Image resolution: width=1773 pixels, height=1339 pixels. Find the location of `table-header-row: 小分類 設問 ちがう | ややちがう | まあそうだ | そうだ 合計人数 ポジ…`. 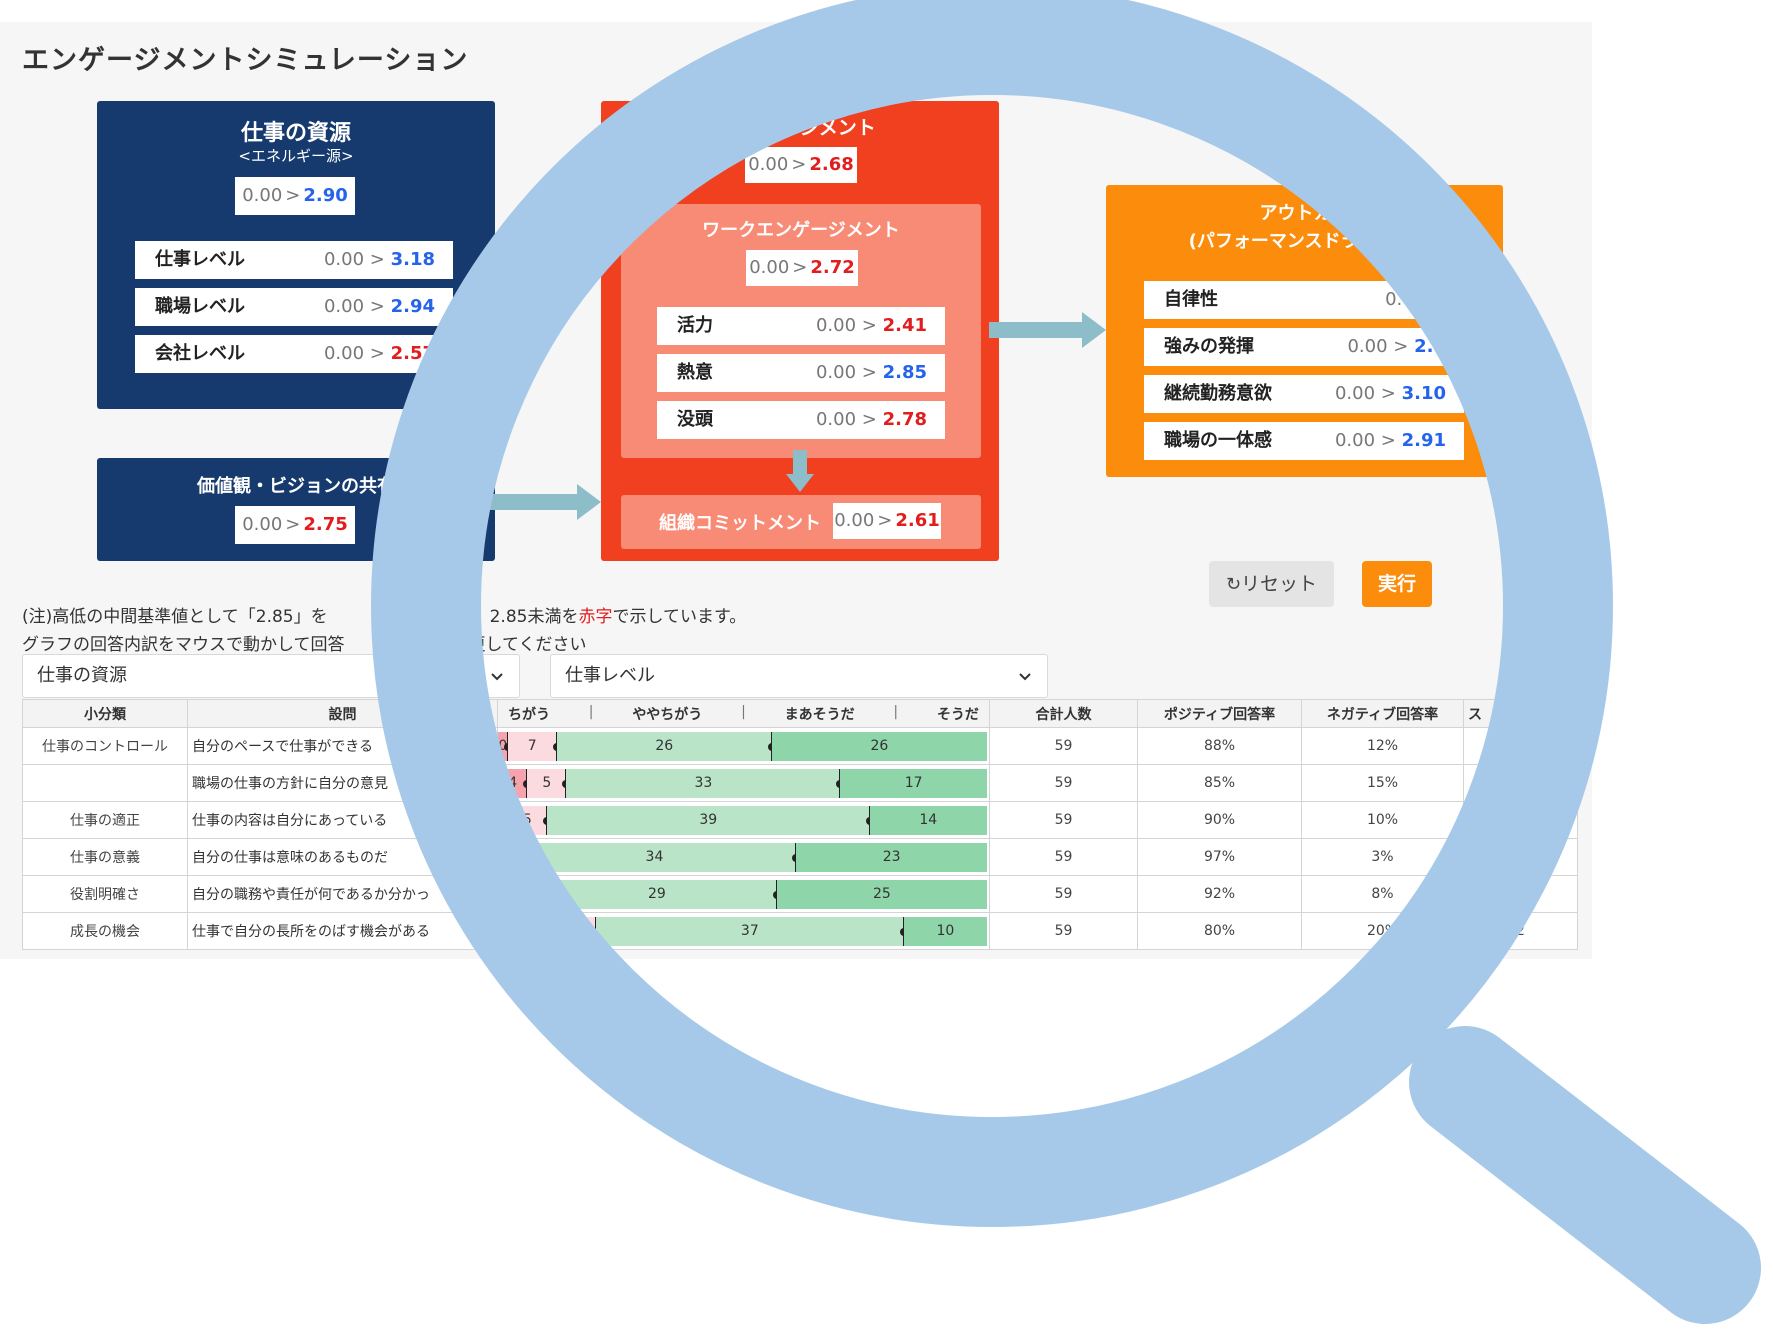

table-header-row: 小分類 設問 ちがう | ややちがう | まあそうだ | そうだ 合計人数 ポジ… is located at coordinates (800, 713).